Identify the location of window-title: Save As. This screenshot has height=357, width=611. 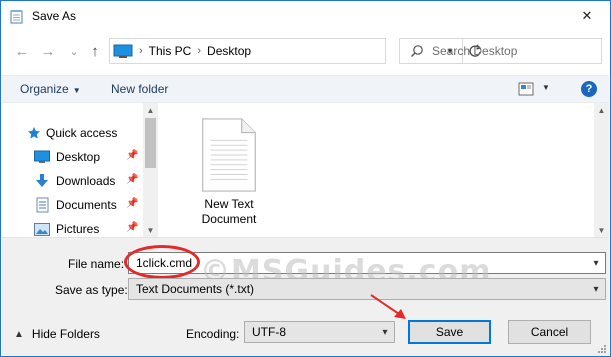
(54, 16).